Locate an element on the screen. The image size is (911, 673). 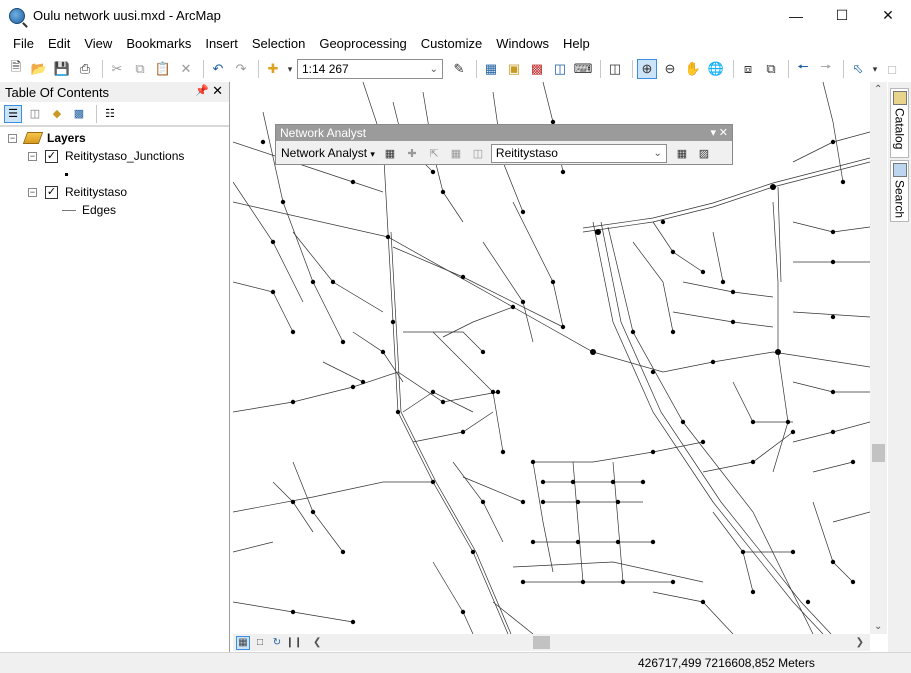
add-data-icon: ✚ is located at coordinates (273, 69).